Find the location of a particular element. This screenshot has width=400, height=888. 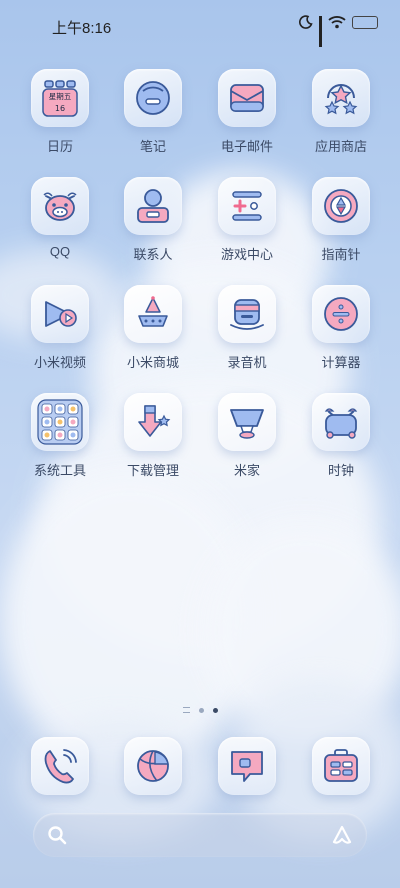

app-label: 下载管理 is located at coordinates (152, 470).